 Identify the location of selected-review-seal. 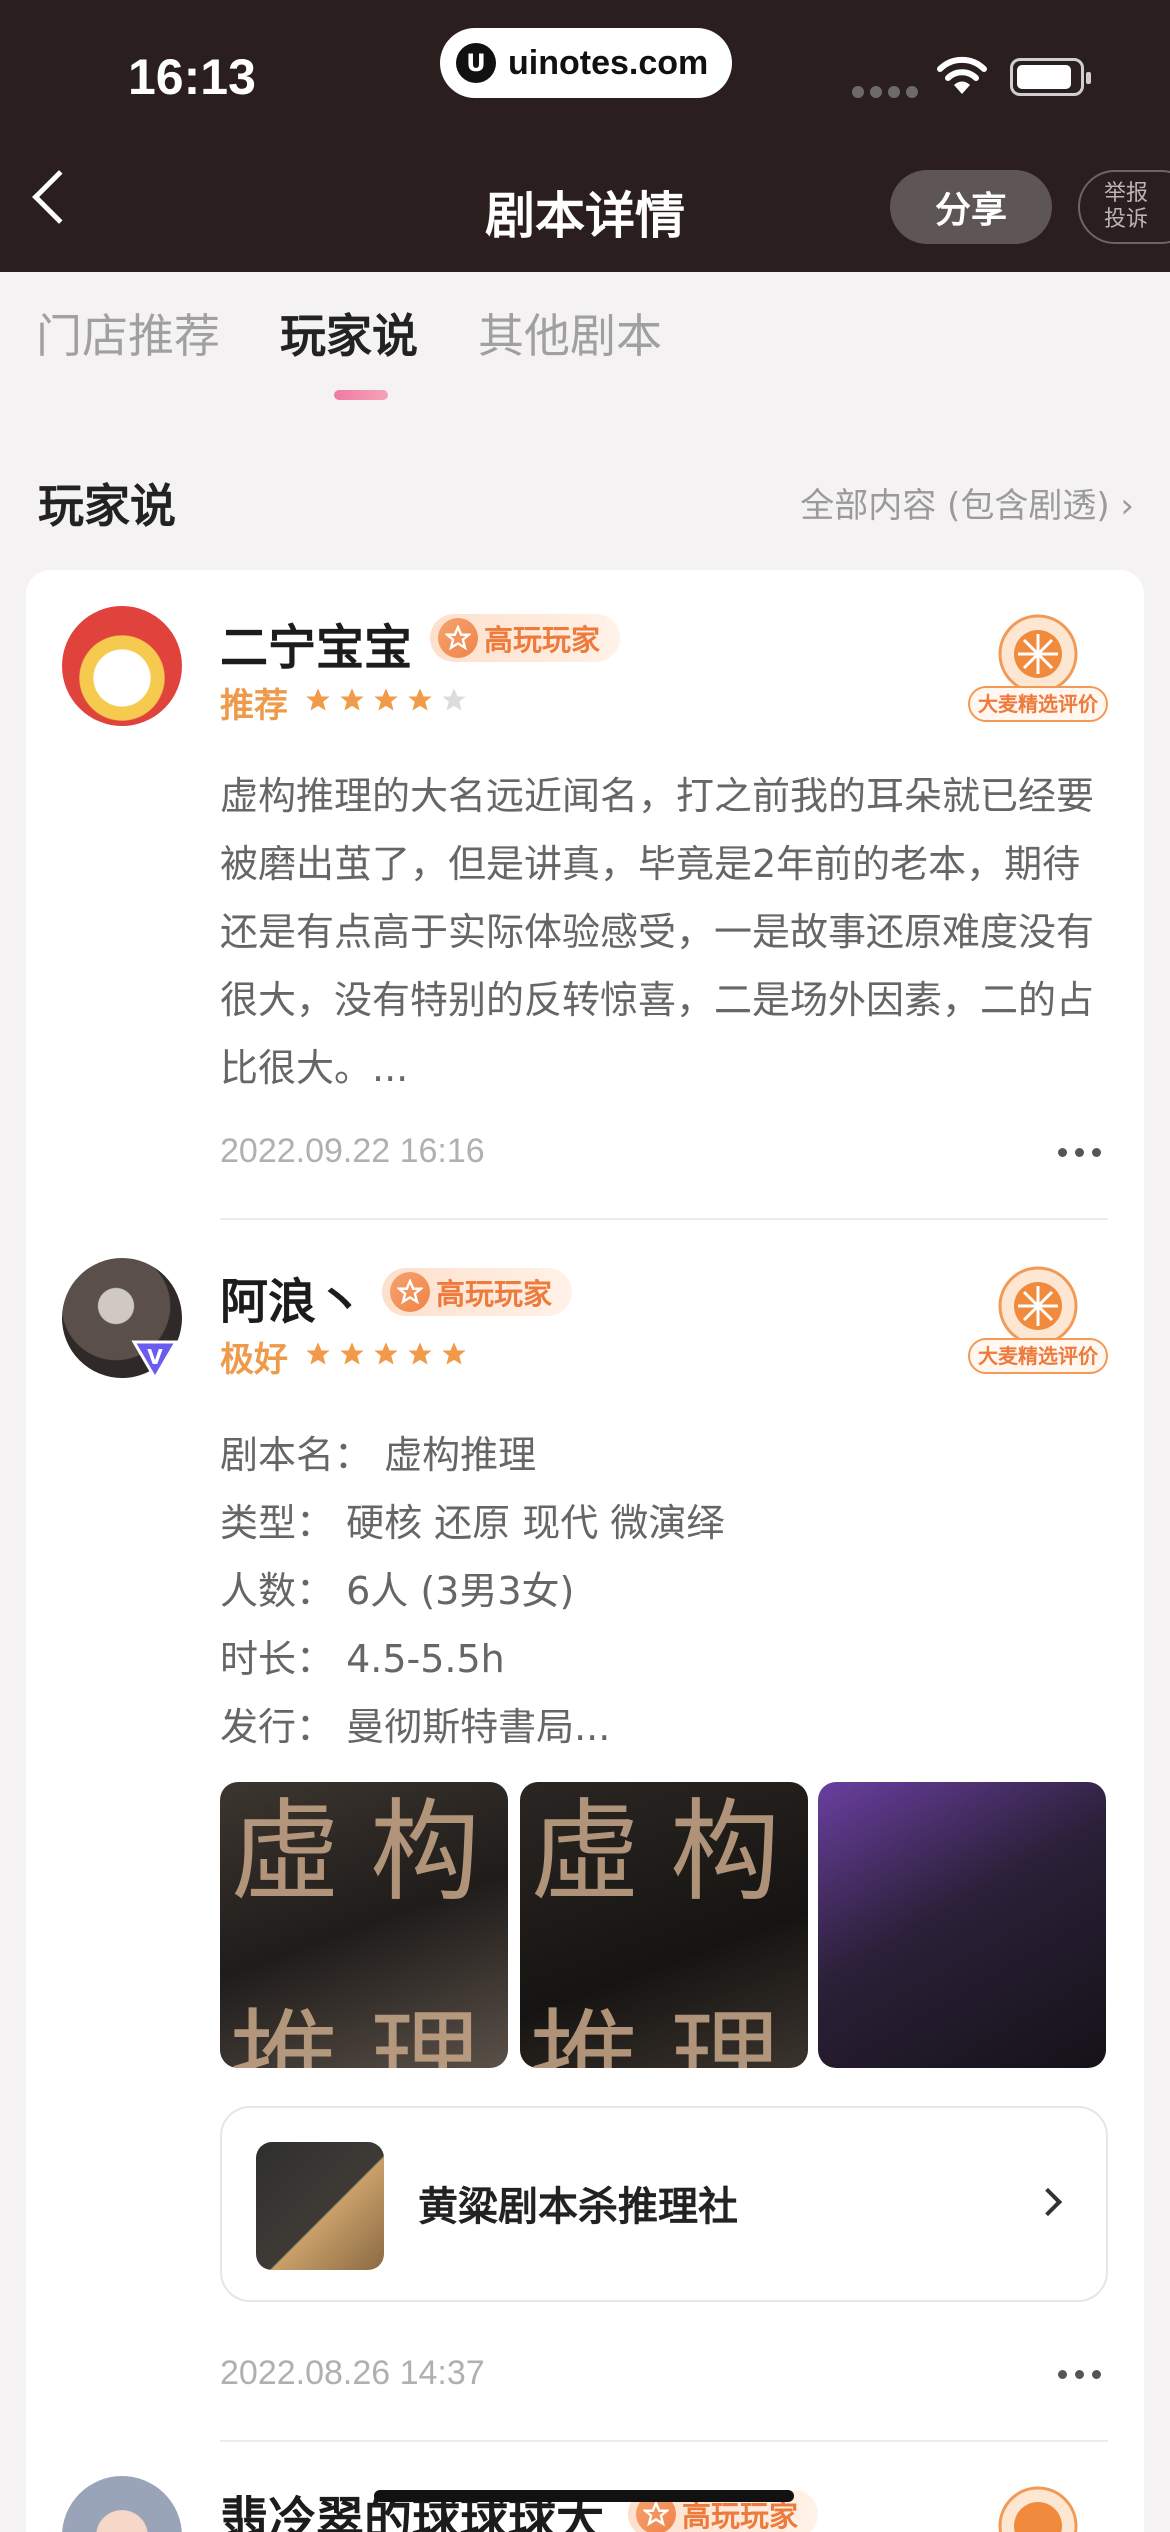
(1038, 2504).